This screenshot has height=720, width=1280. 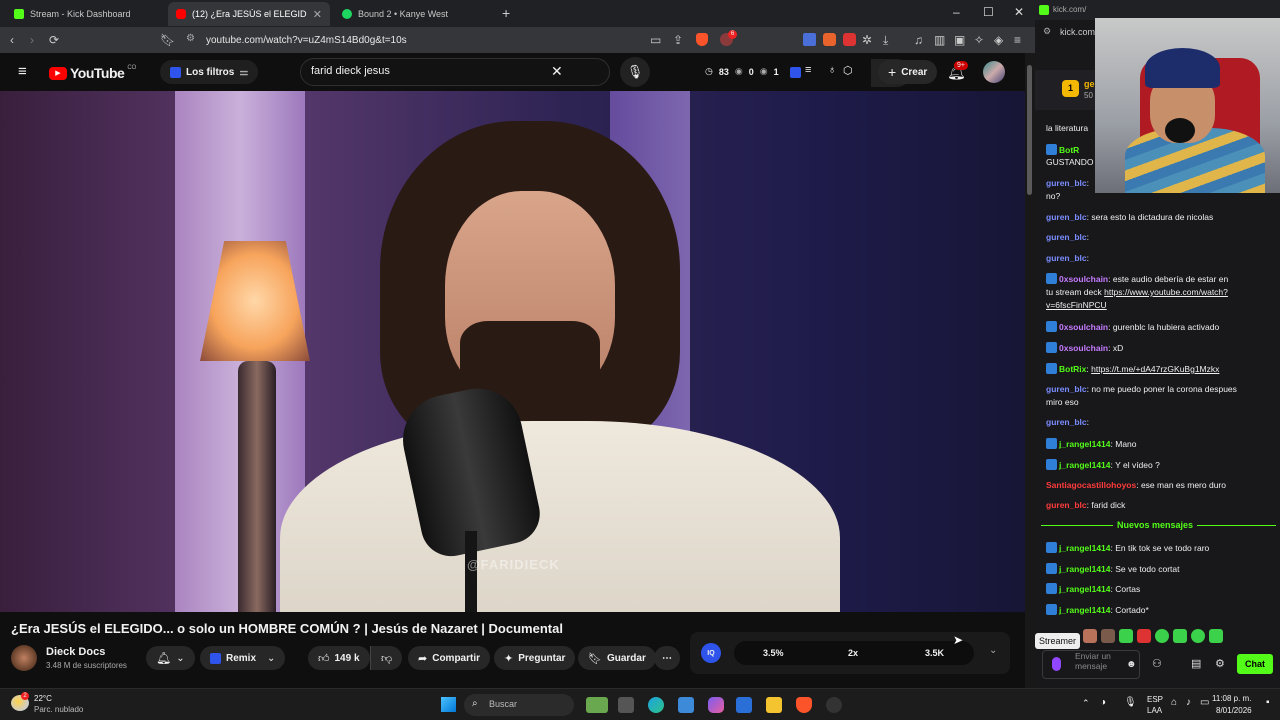 What do you see at coordinates (1204, 702) in the screenshot?
I see `battery-icon: ▭` at bounding box center [1204, 702].